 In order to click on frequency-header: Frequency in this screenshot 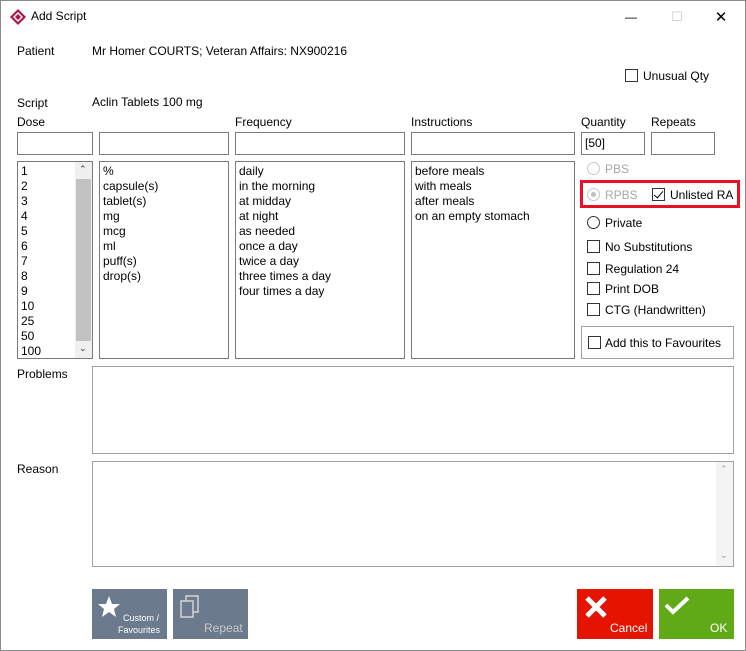, I will do `click(263, 122)`.